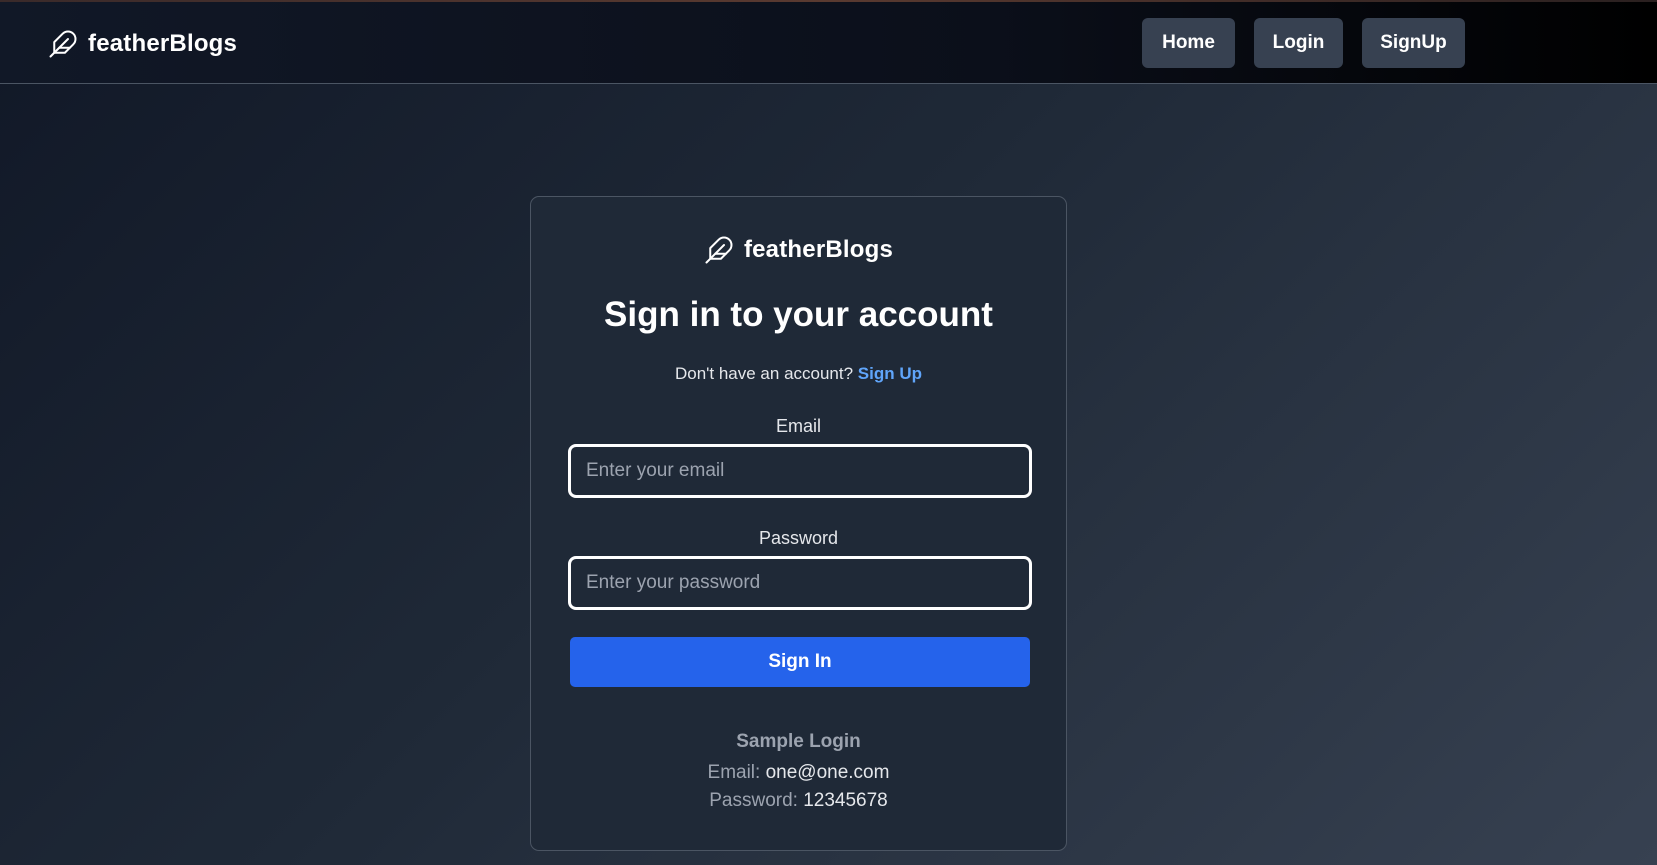 The width and height of the screenshot is (1657, 865). Describe the element at coordinates (1413, 43) in the screenshot. I see `signup-button: SignUp` at that location.